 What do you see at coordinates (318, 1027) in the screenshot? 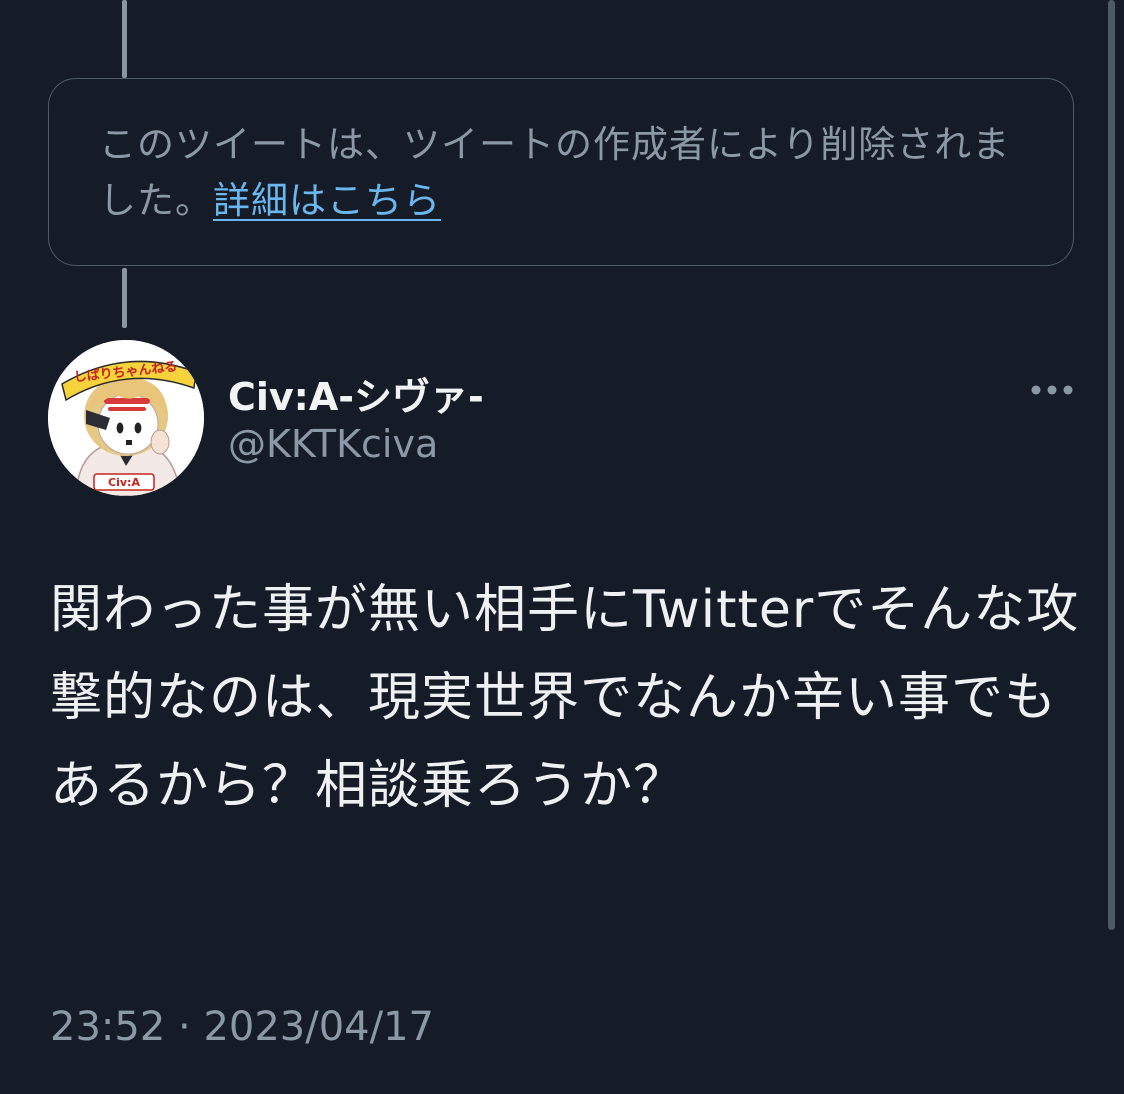
I see `tweet-date: 2023/04/17` at bounding box center [318, 1027].